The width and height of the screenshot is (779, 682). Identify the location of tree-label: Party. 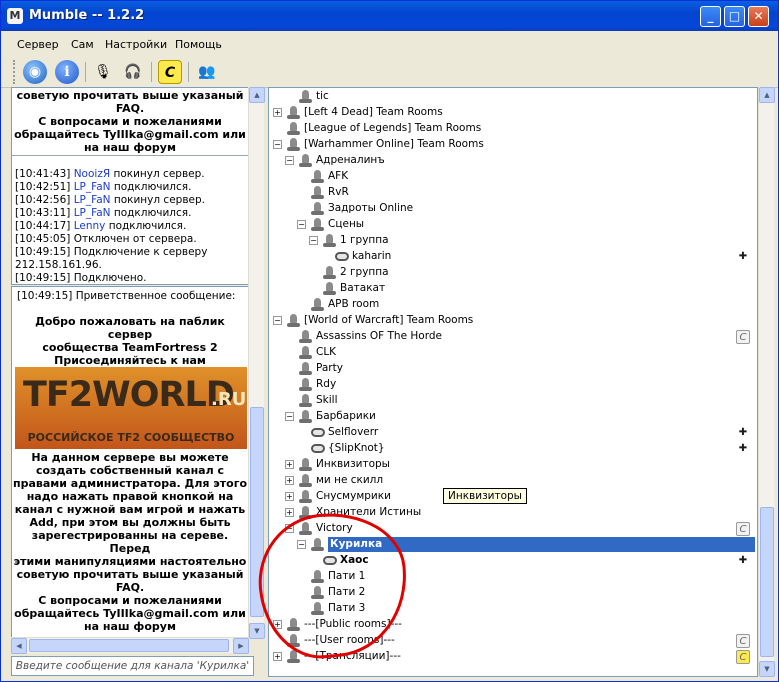
(329, 368).